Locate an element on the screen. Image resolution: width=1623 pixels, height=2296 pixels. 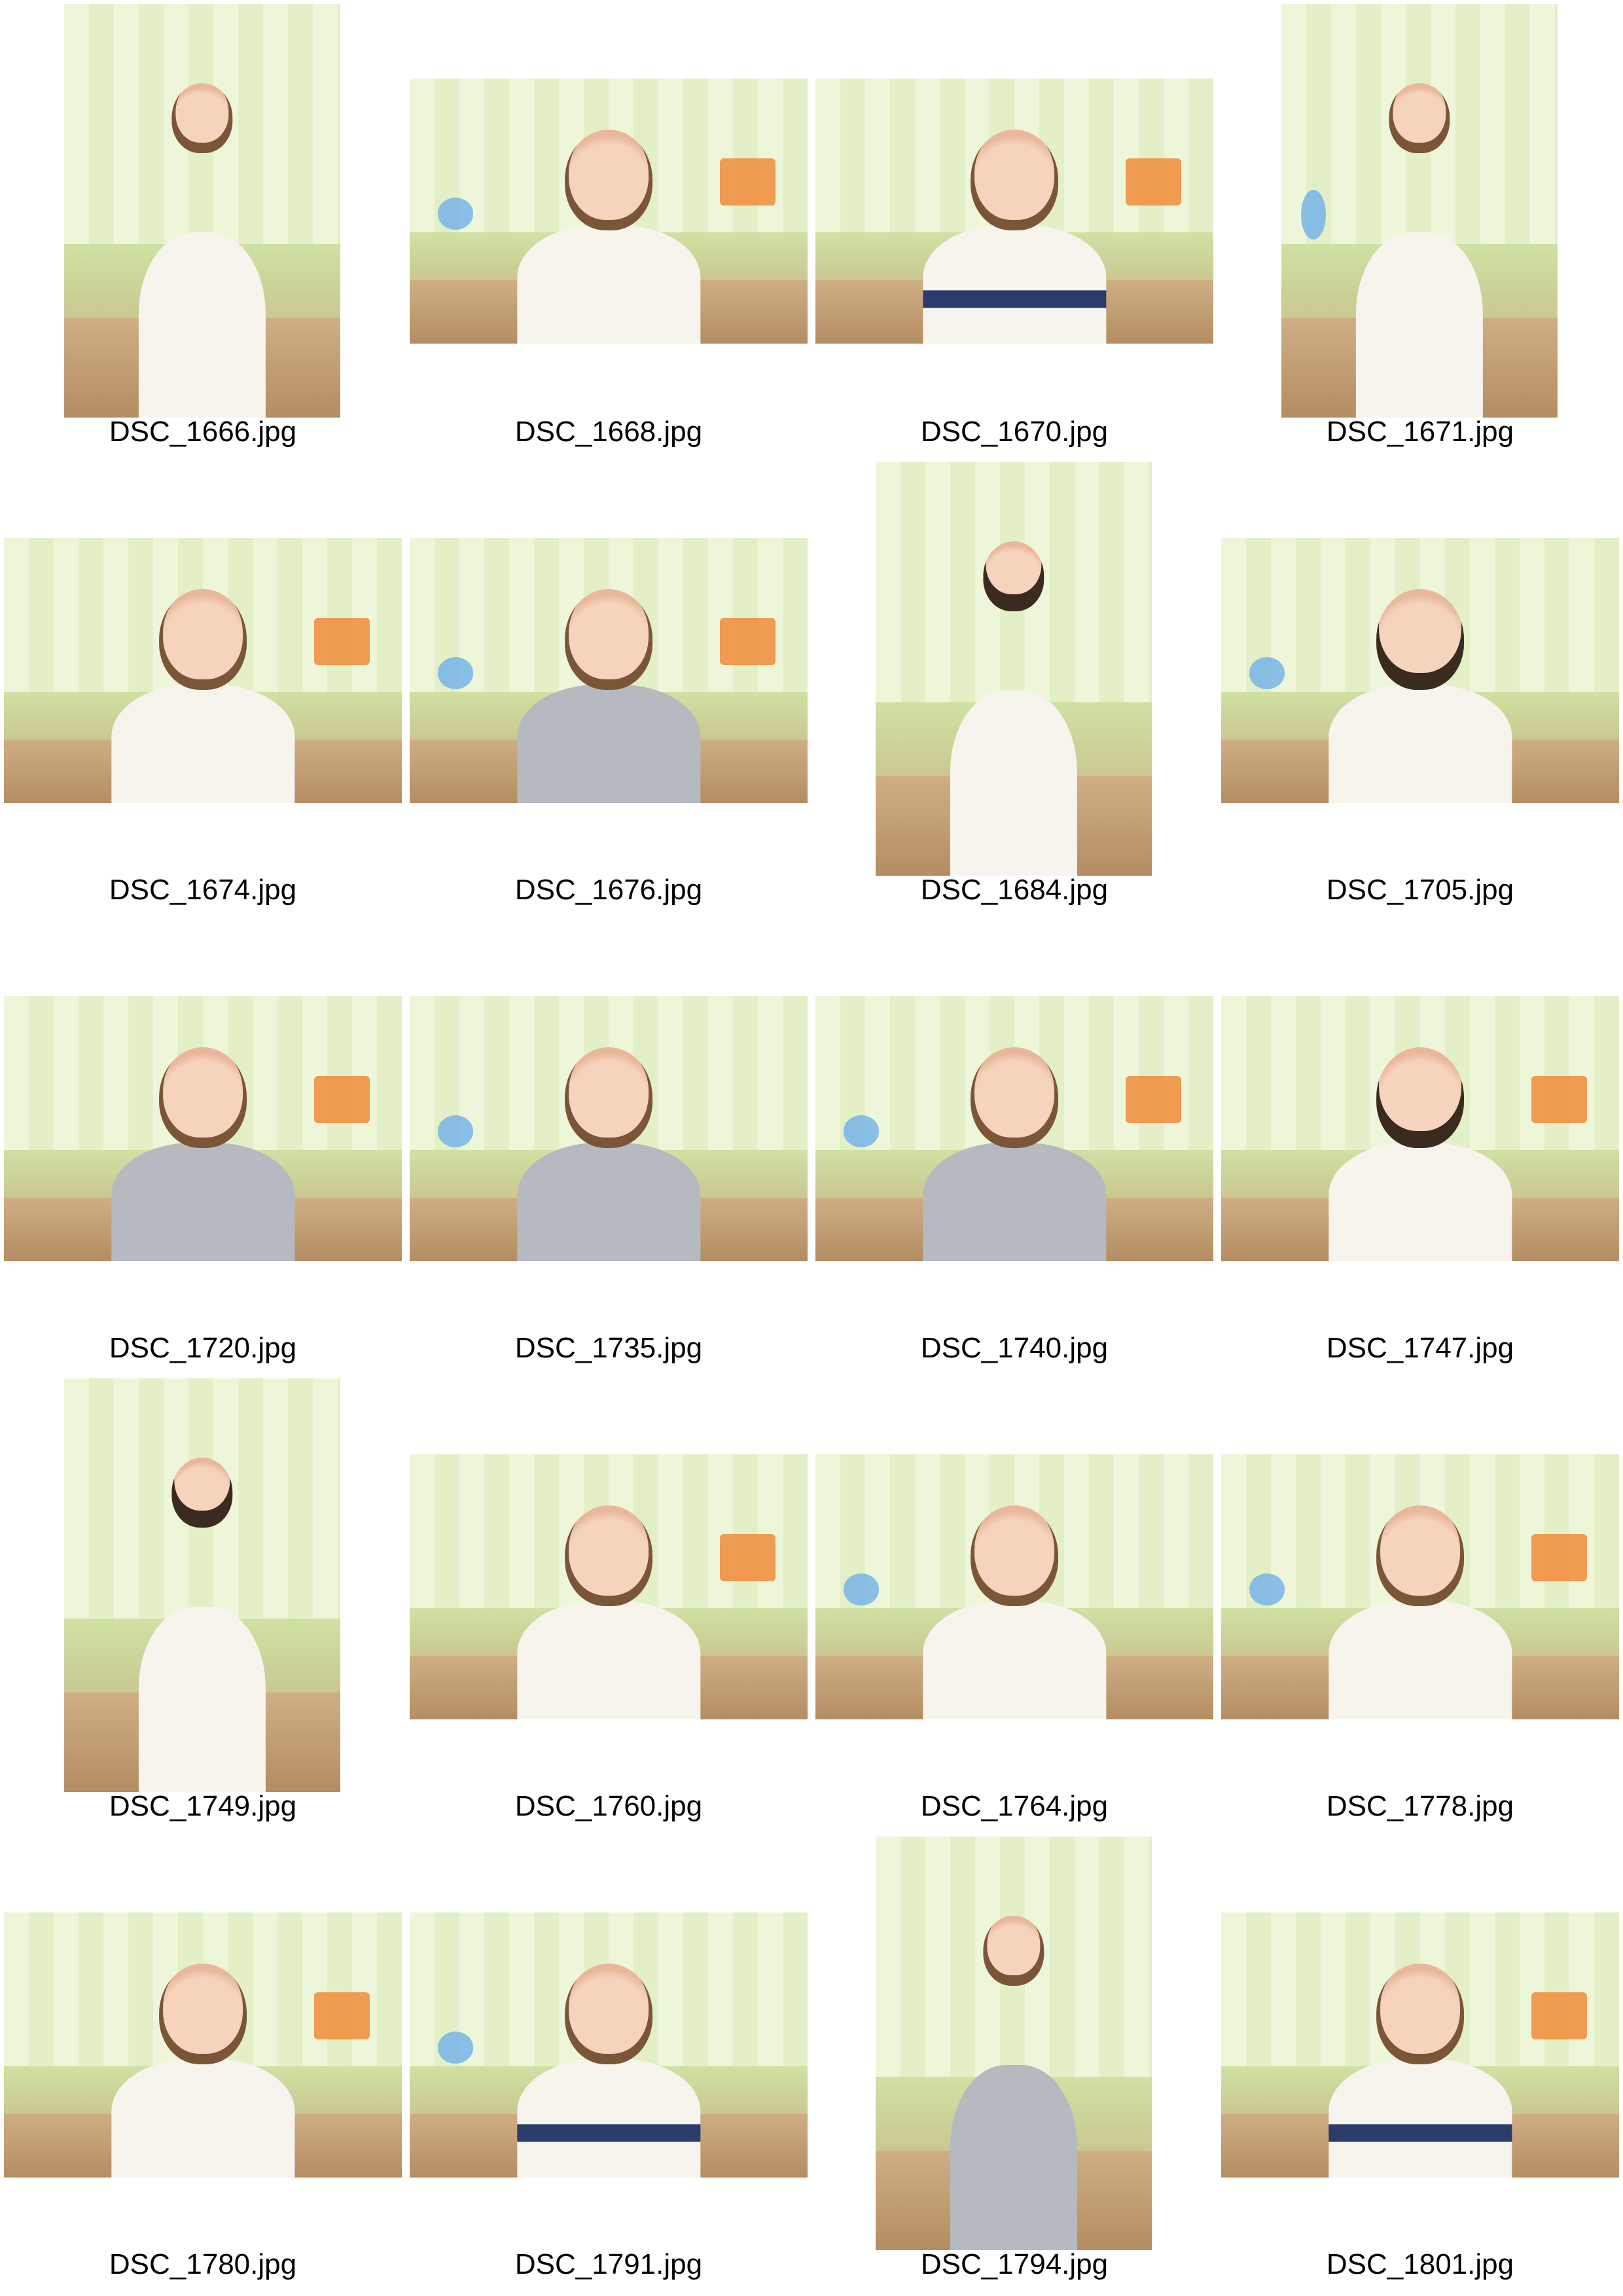
filename-label: DSC_1764.jpg is located at coordinates (1015, 1806).